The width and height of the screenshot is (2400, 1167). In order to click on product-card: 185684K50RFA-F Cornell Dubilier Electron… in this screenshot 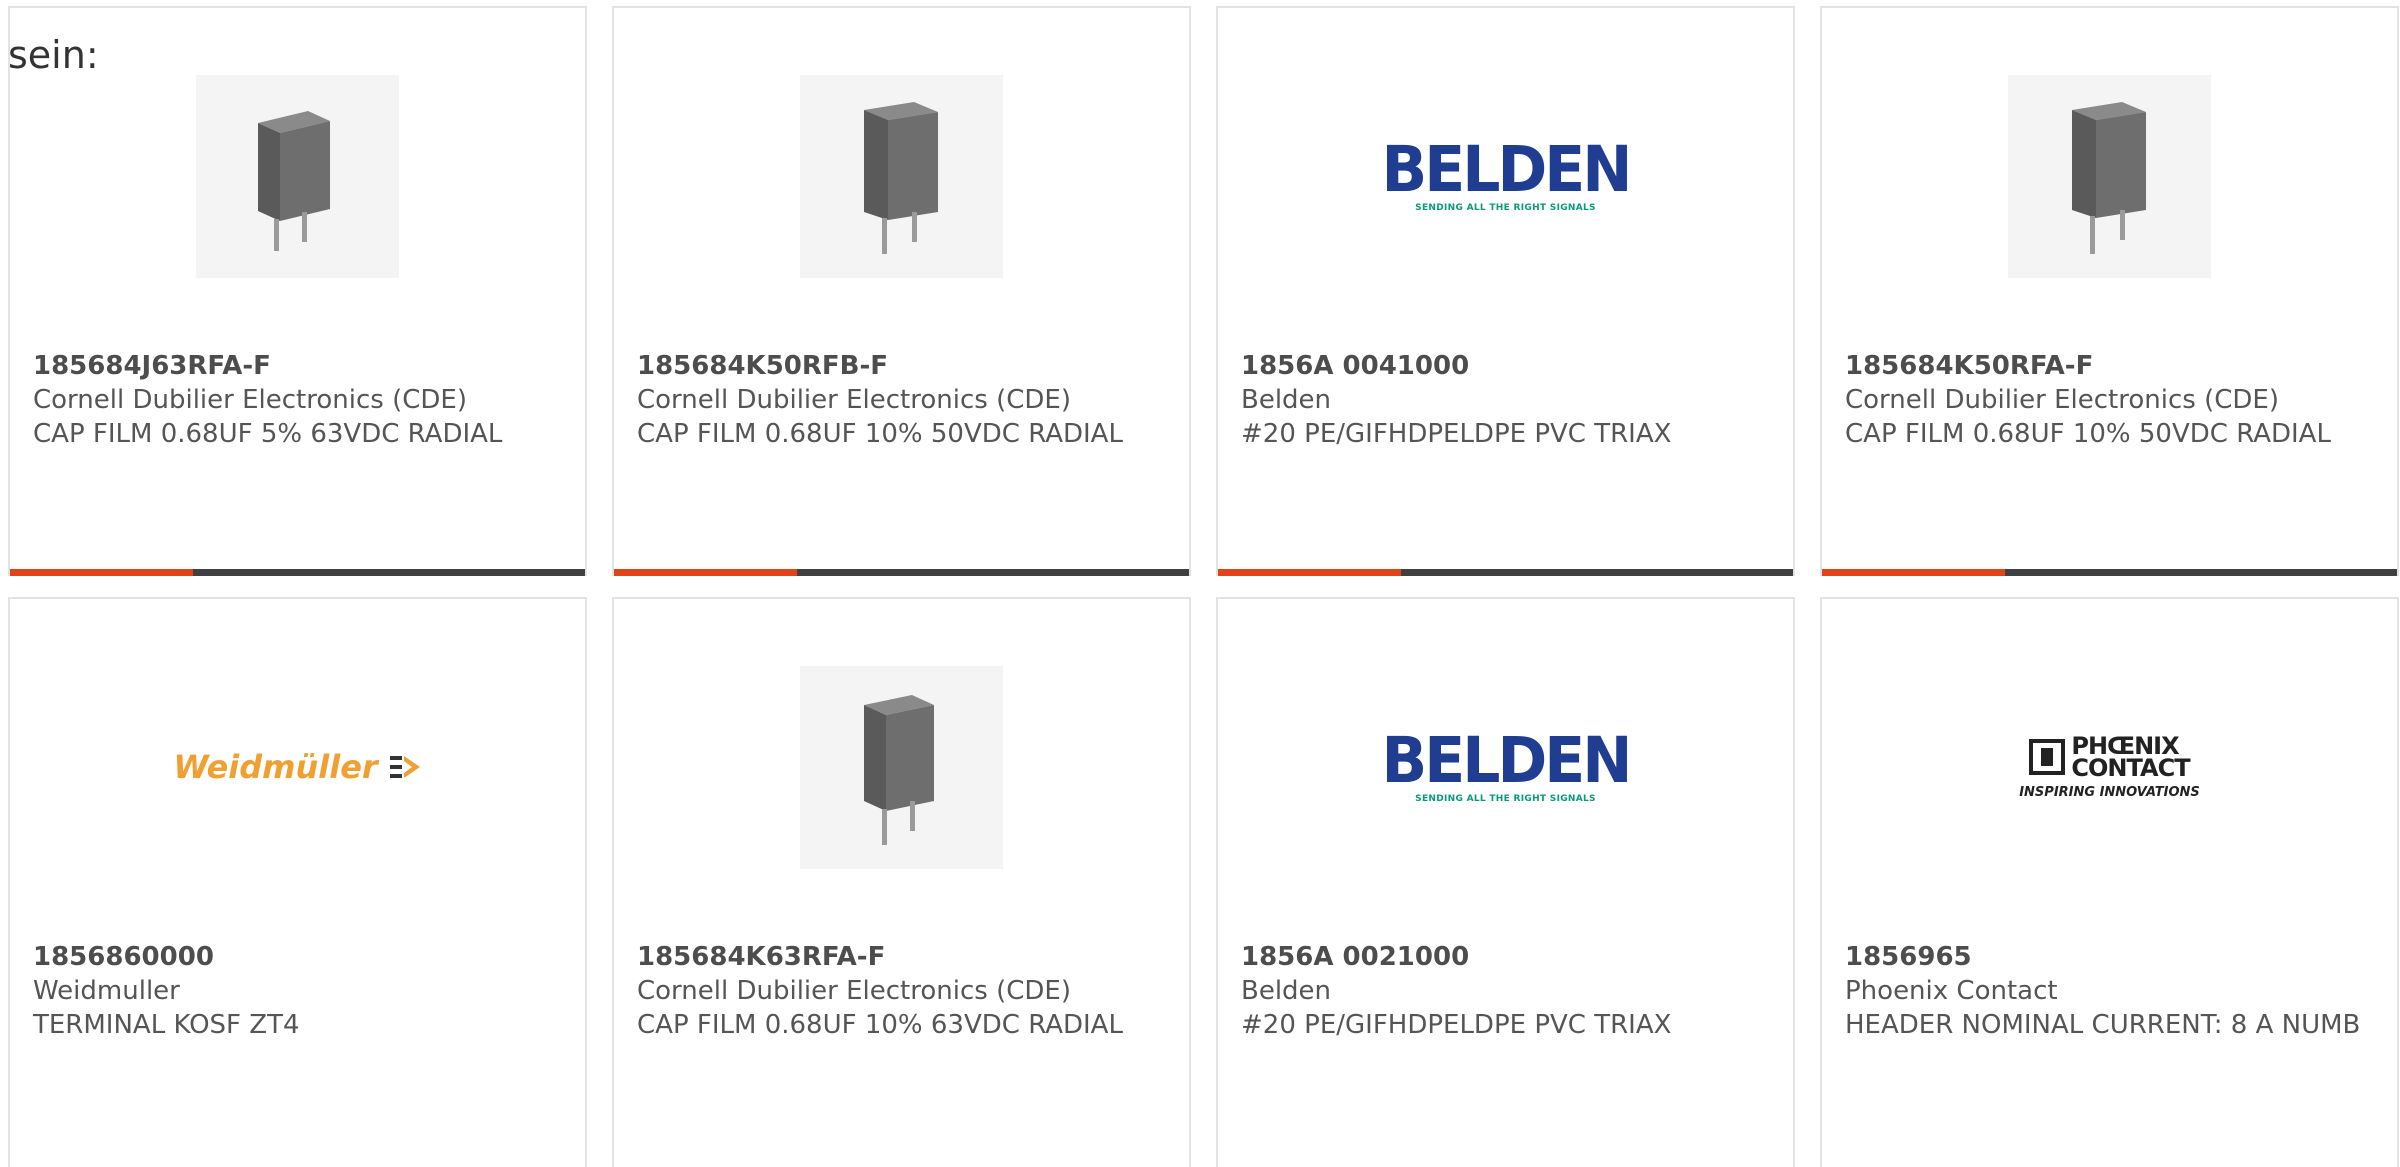, I will do `click(2109, 291)`.